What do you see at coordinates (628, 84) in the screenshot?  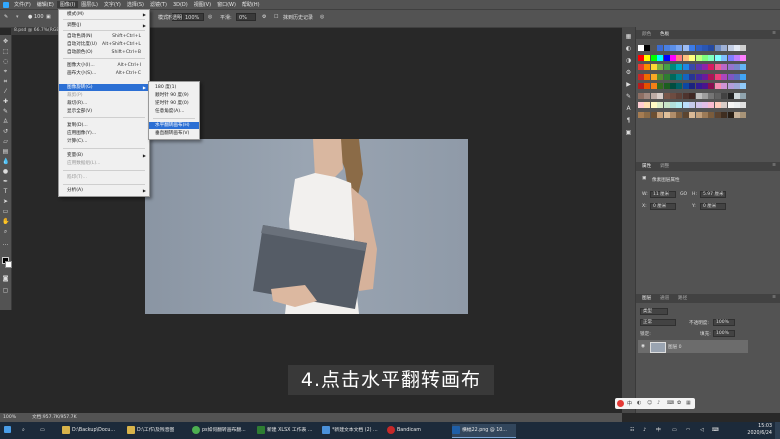 I see `actions-panel-icon: ▶` at bounding box center [628, 84].